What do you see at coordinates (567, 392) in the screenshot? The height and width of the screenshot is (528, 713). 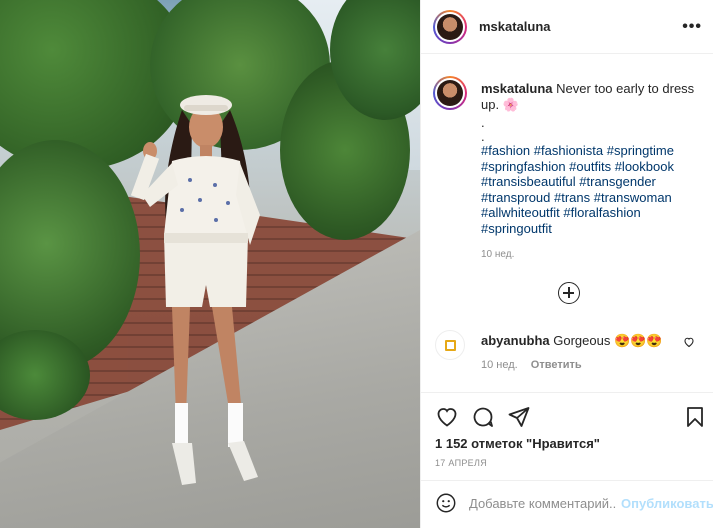 I see `actions-divider` at bounding box center [567, 392].